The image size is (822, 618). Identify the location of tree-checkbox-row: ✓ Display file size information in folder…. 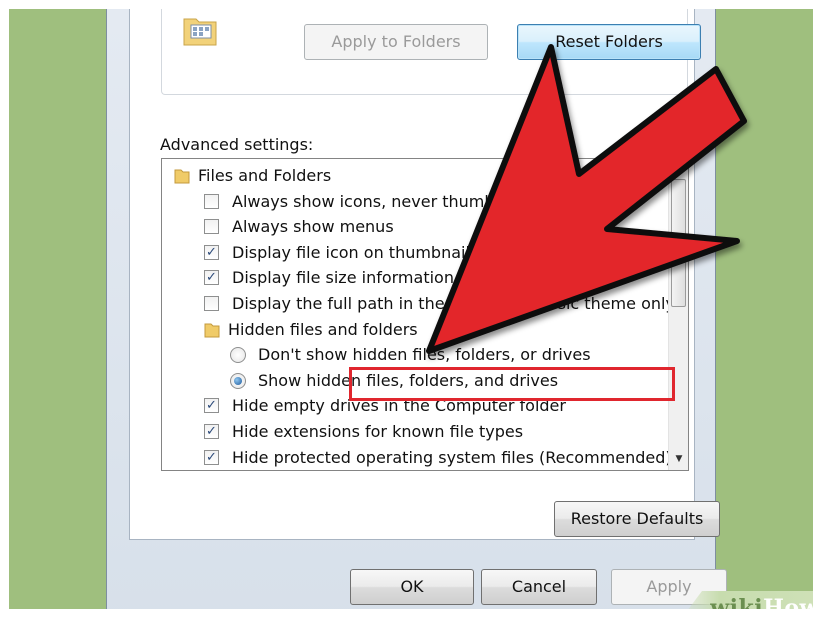
(412, 278).